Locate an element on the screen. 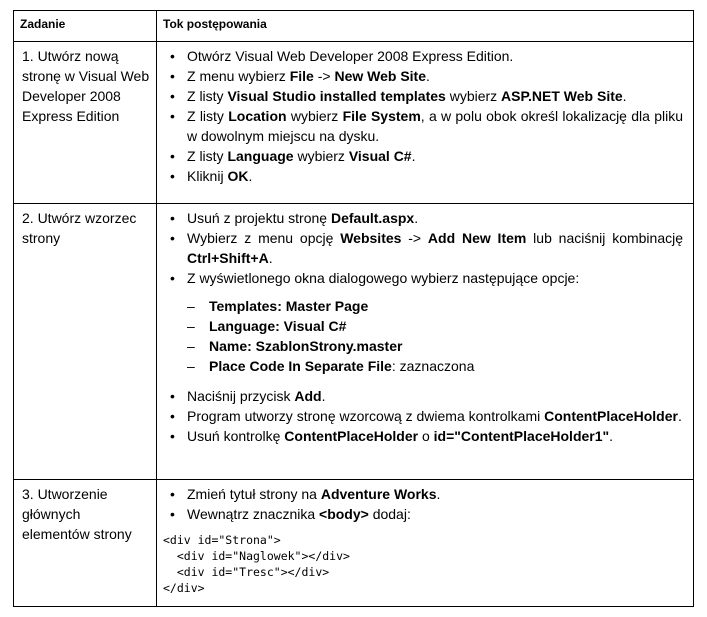  bold-text: id="ContentPlaceHolder1" is located at coordinates (521, 436).